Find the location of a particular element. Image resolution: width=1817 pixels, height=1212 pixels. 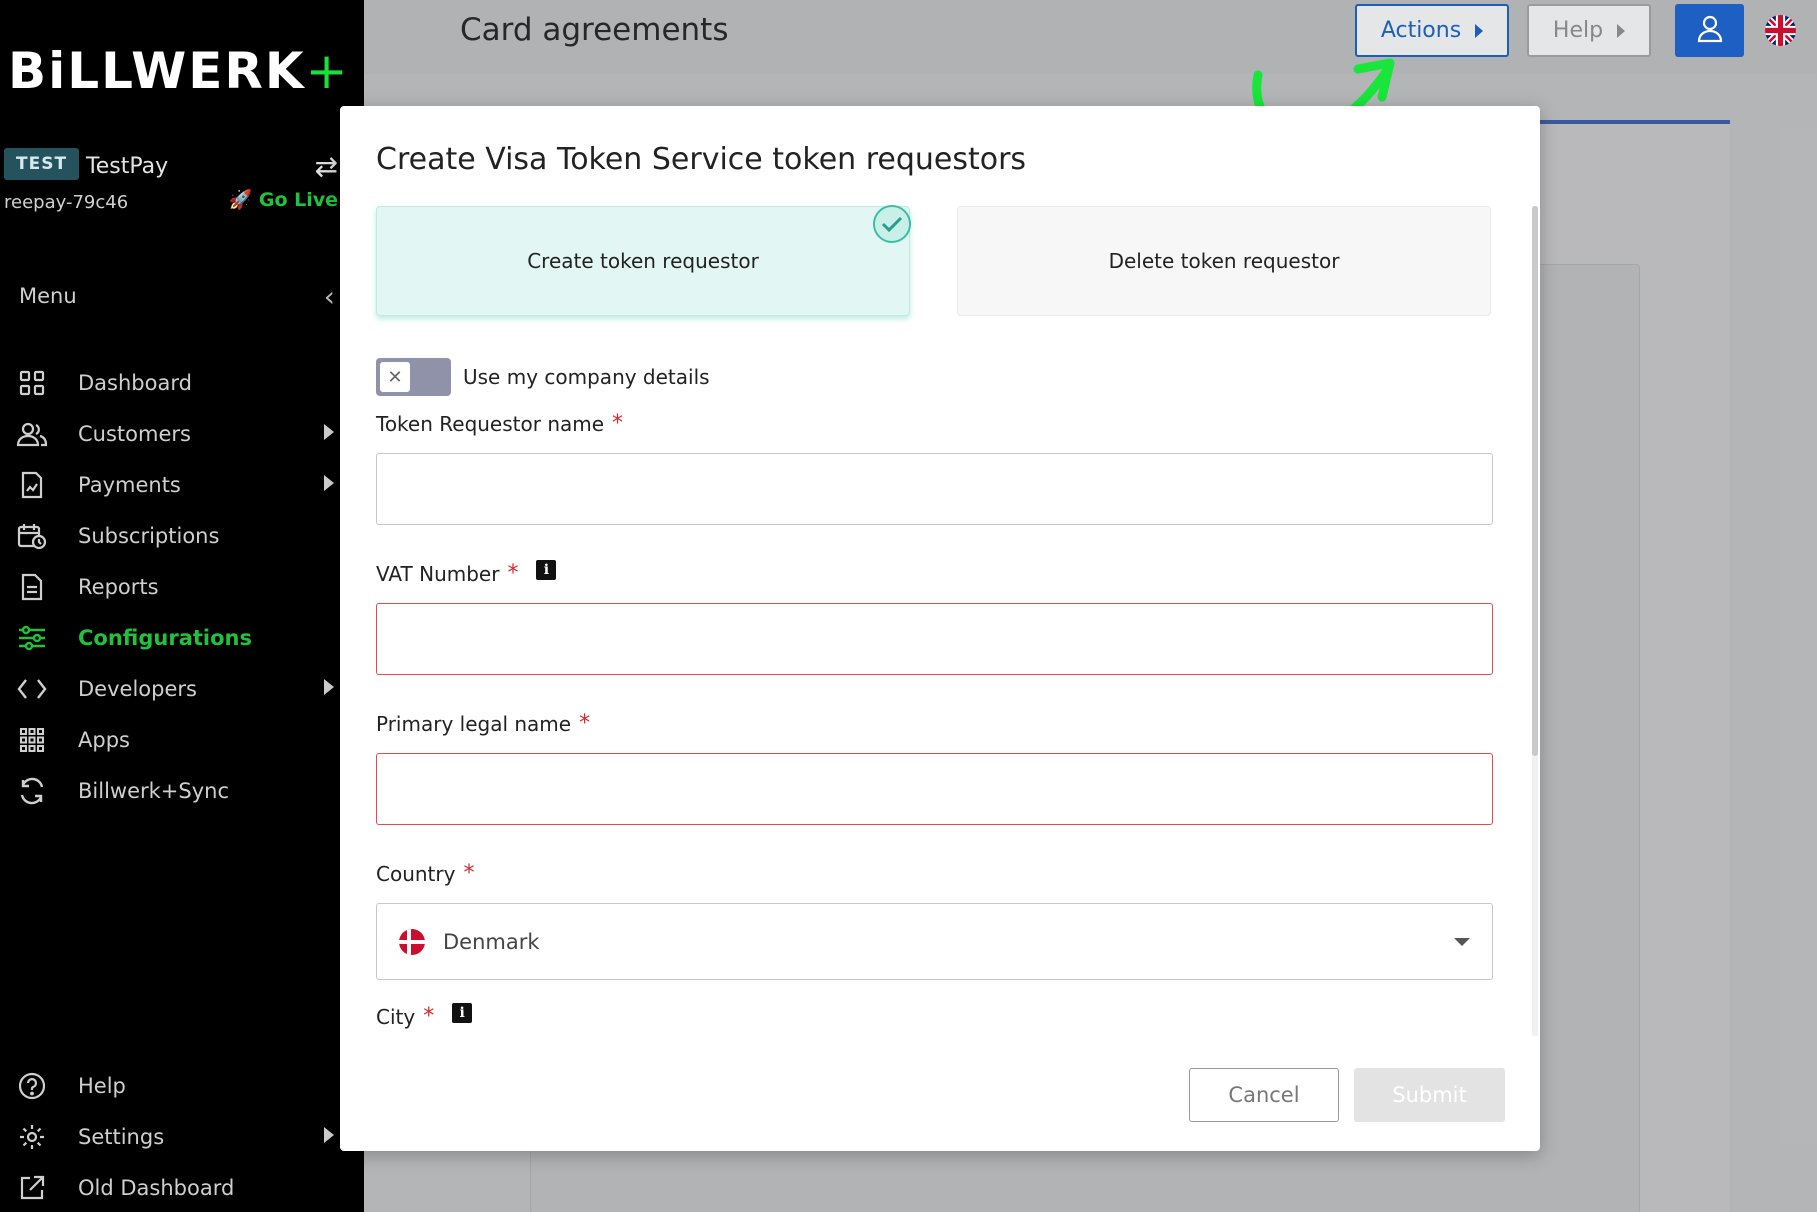

billwerk-logo: BiLLWERK+ is located at coordinates (179, 71).